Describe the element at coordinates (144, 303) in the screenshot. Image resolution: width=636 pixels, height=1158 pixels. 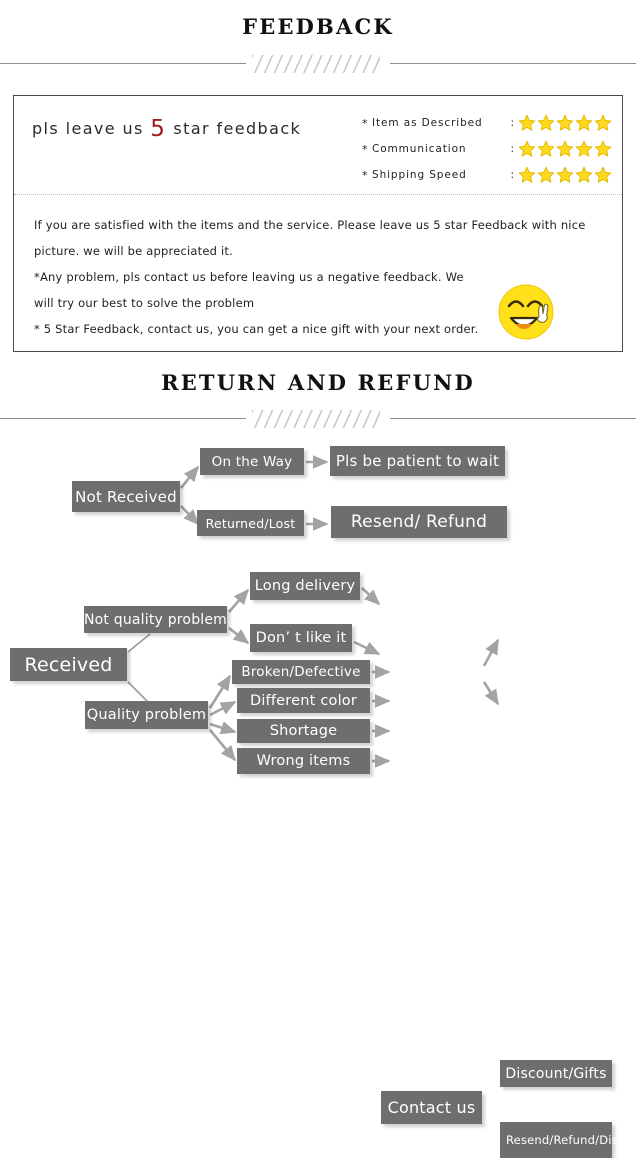
I see `feedback-body-line: will try our best to solve the problem` at that location.